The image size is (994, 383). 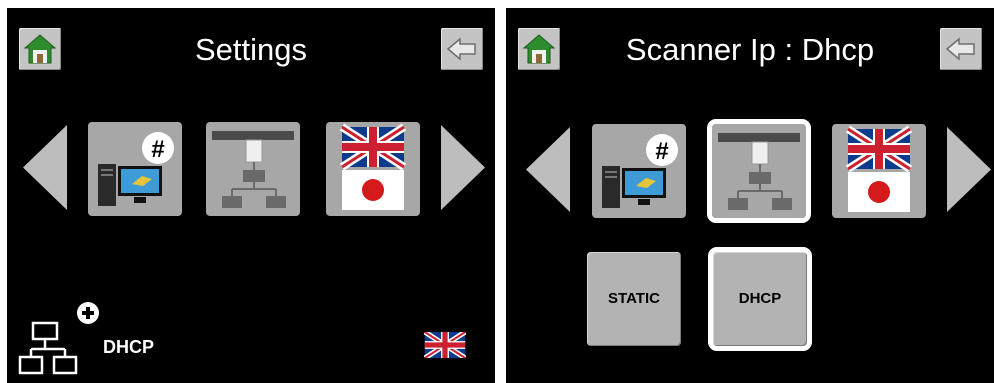 What do you see at coordinates (634, 299) in the screenshot?
I see `static-button: STATIC` at bounding box center [634, 299].